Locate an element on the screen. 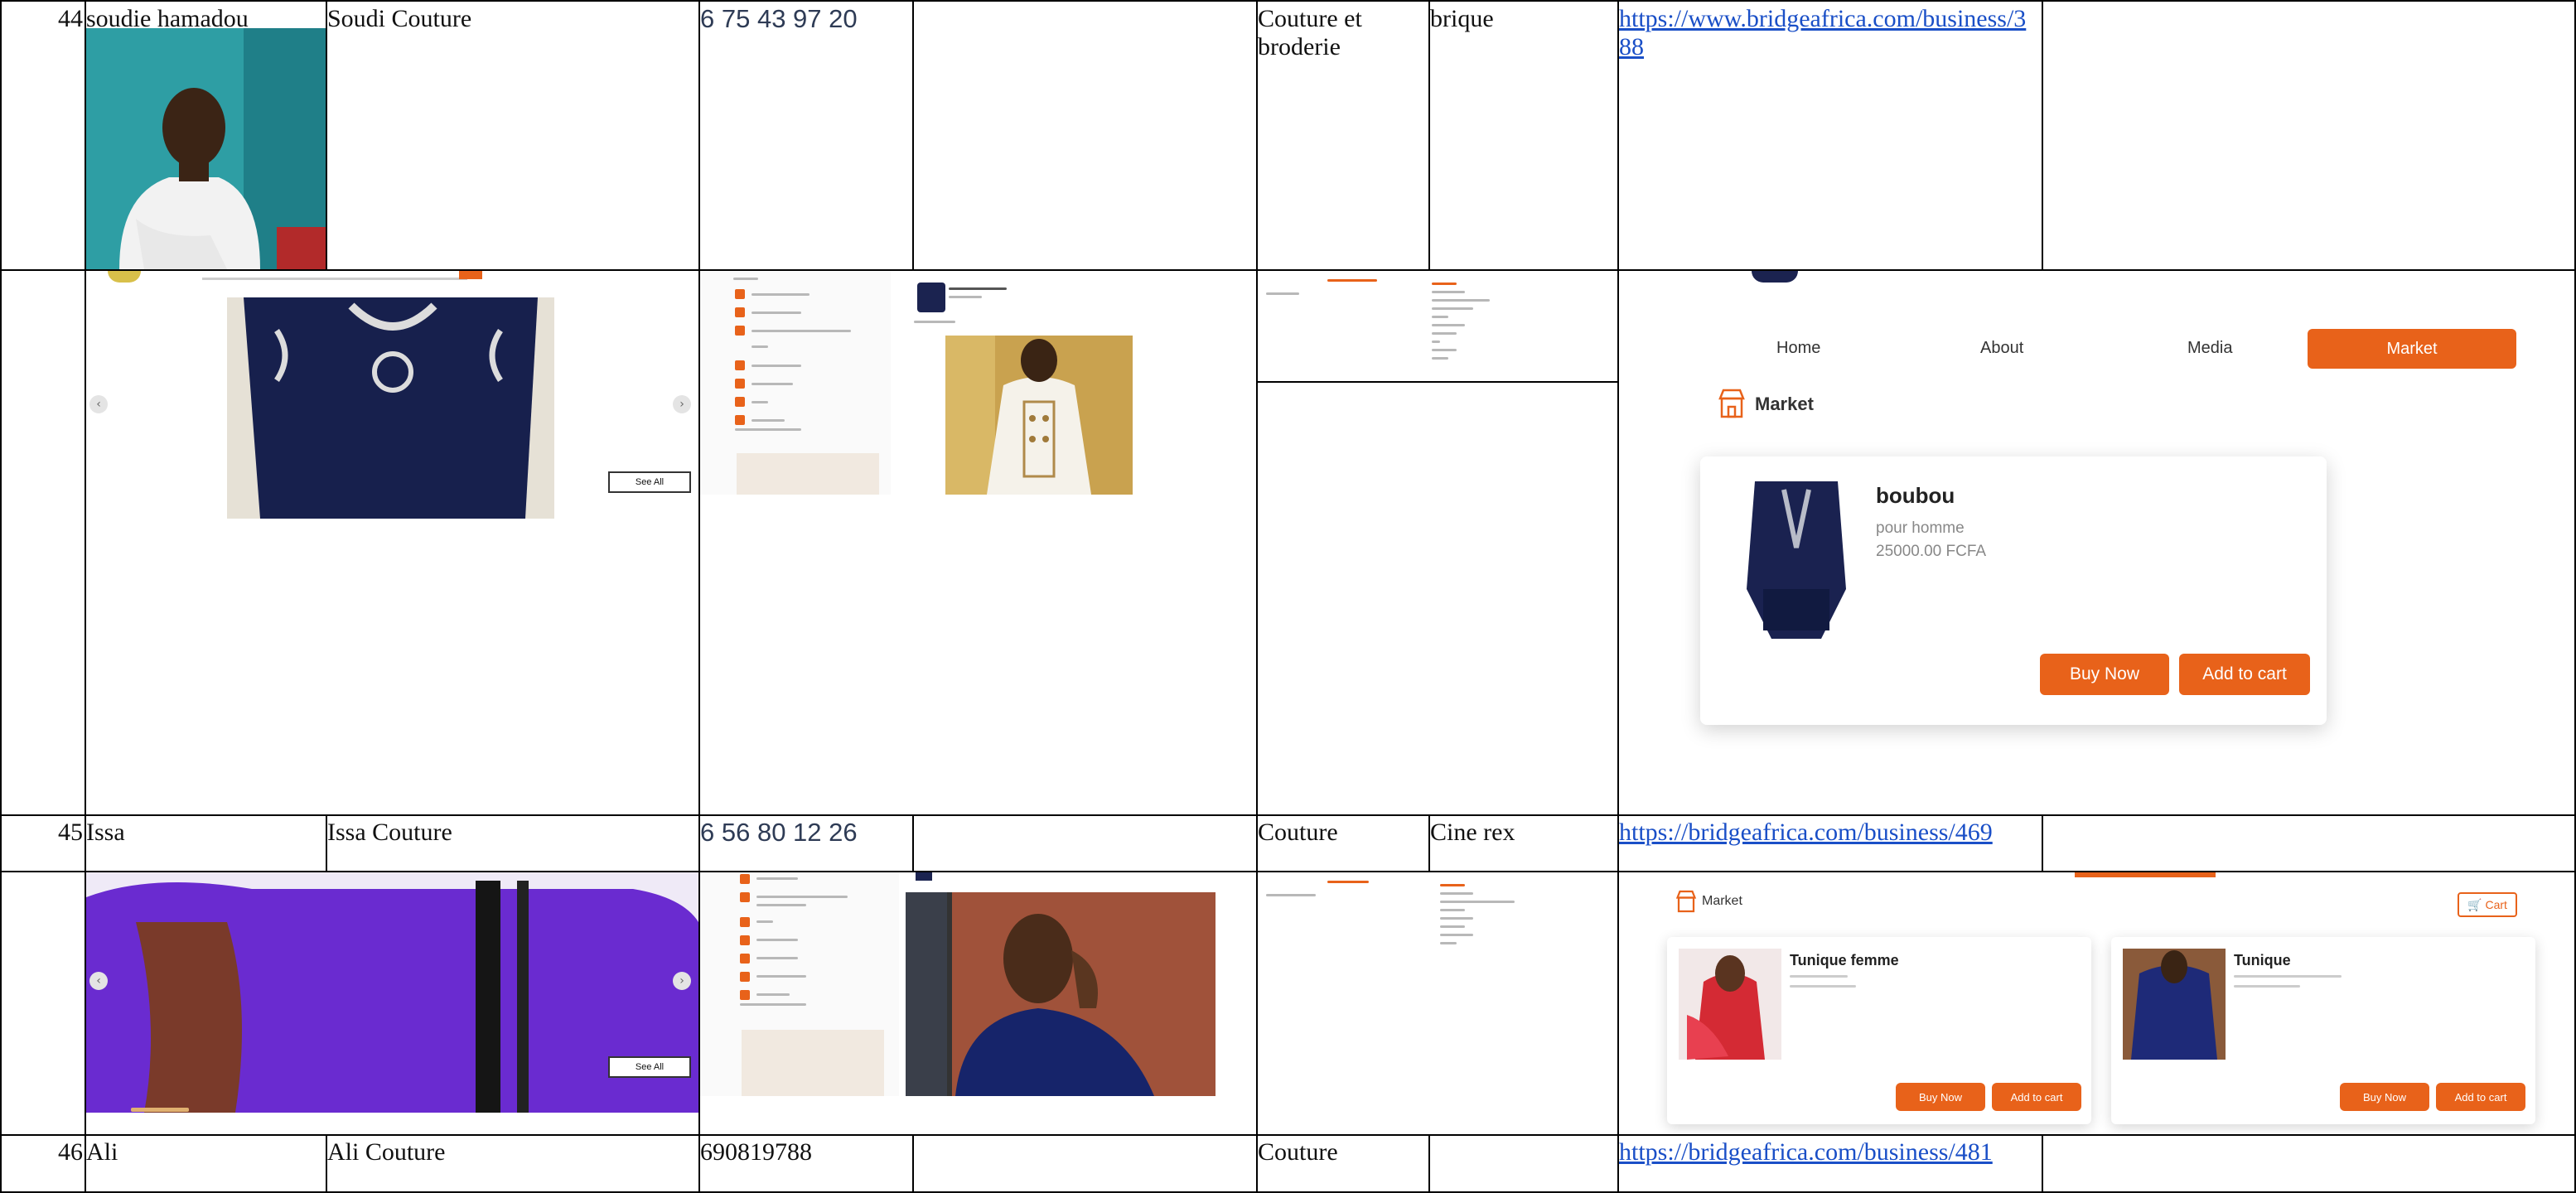  avatar is located at coordinates (1775, 277).